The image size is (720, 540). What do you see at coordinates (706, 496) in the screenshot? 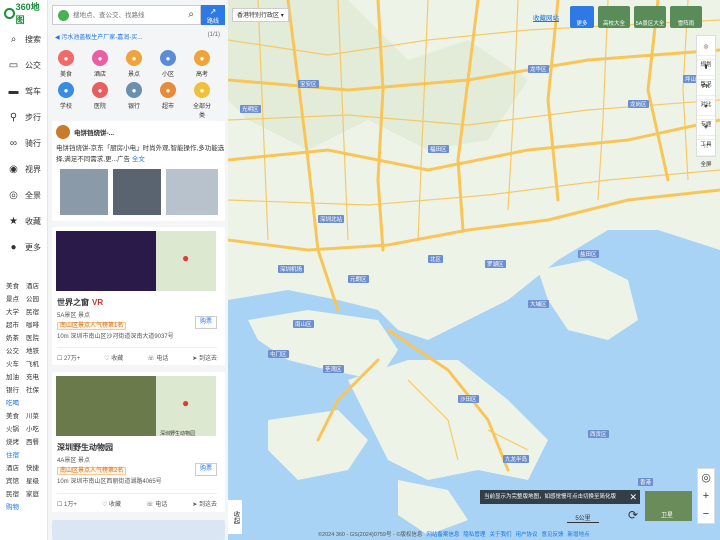
I see `zoom-in-button: +` at bounding box center [706, 496].